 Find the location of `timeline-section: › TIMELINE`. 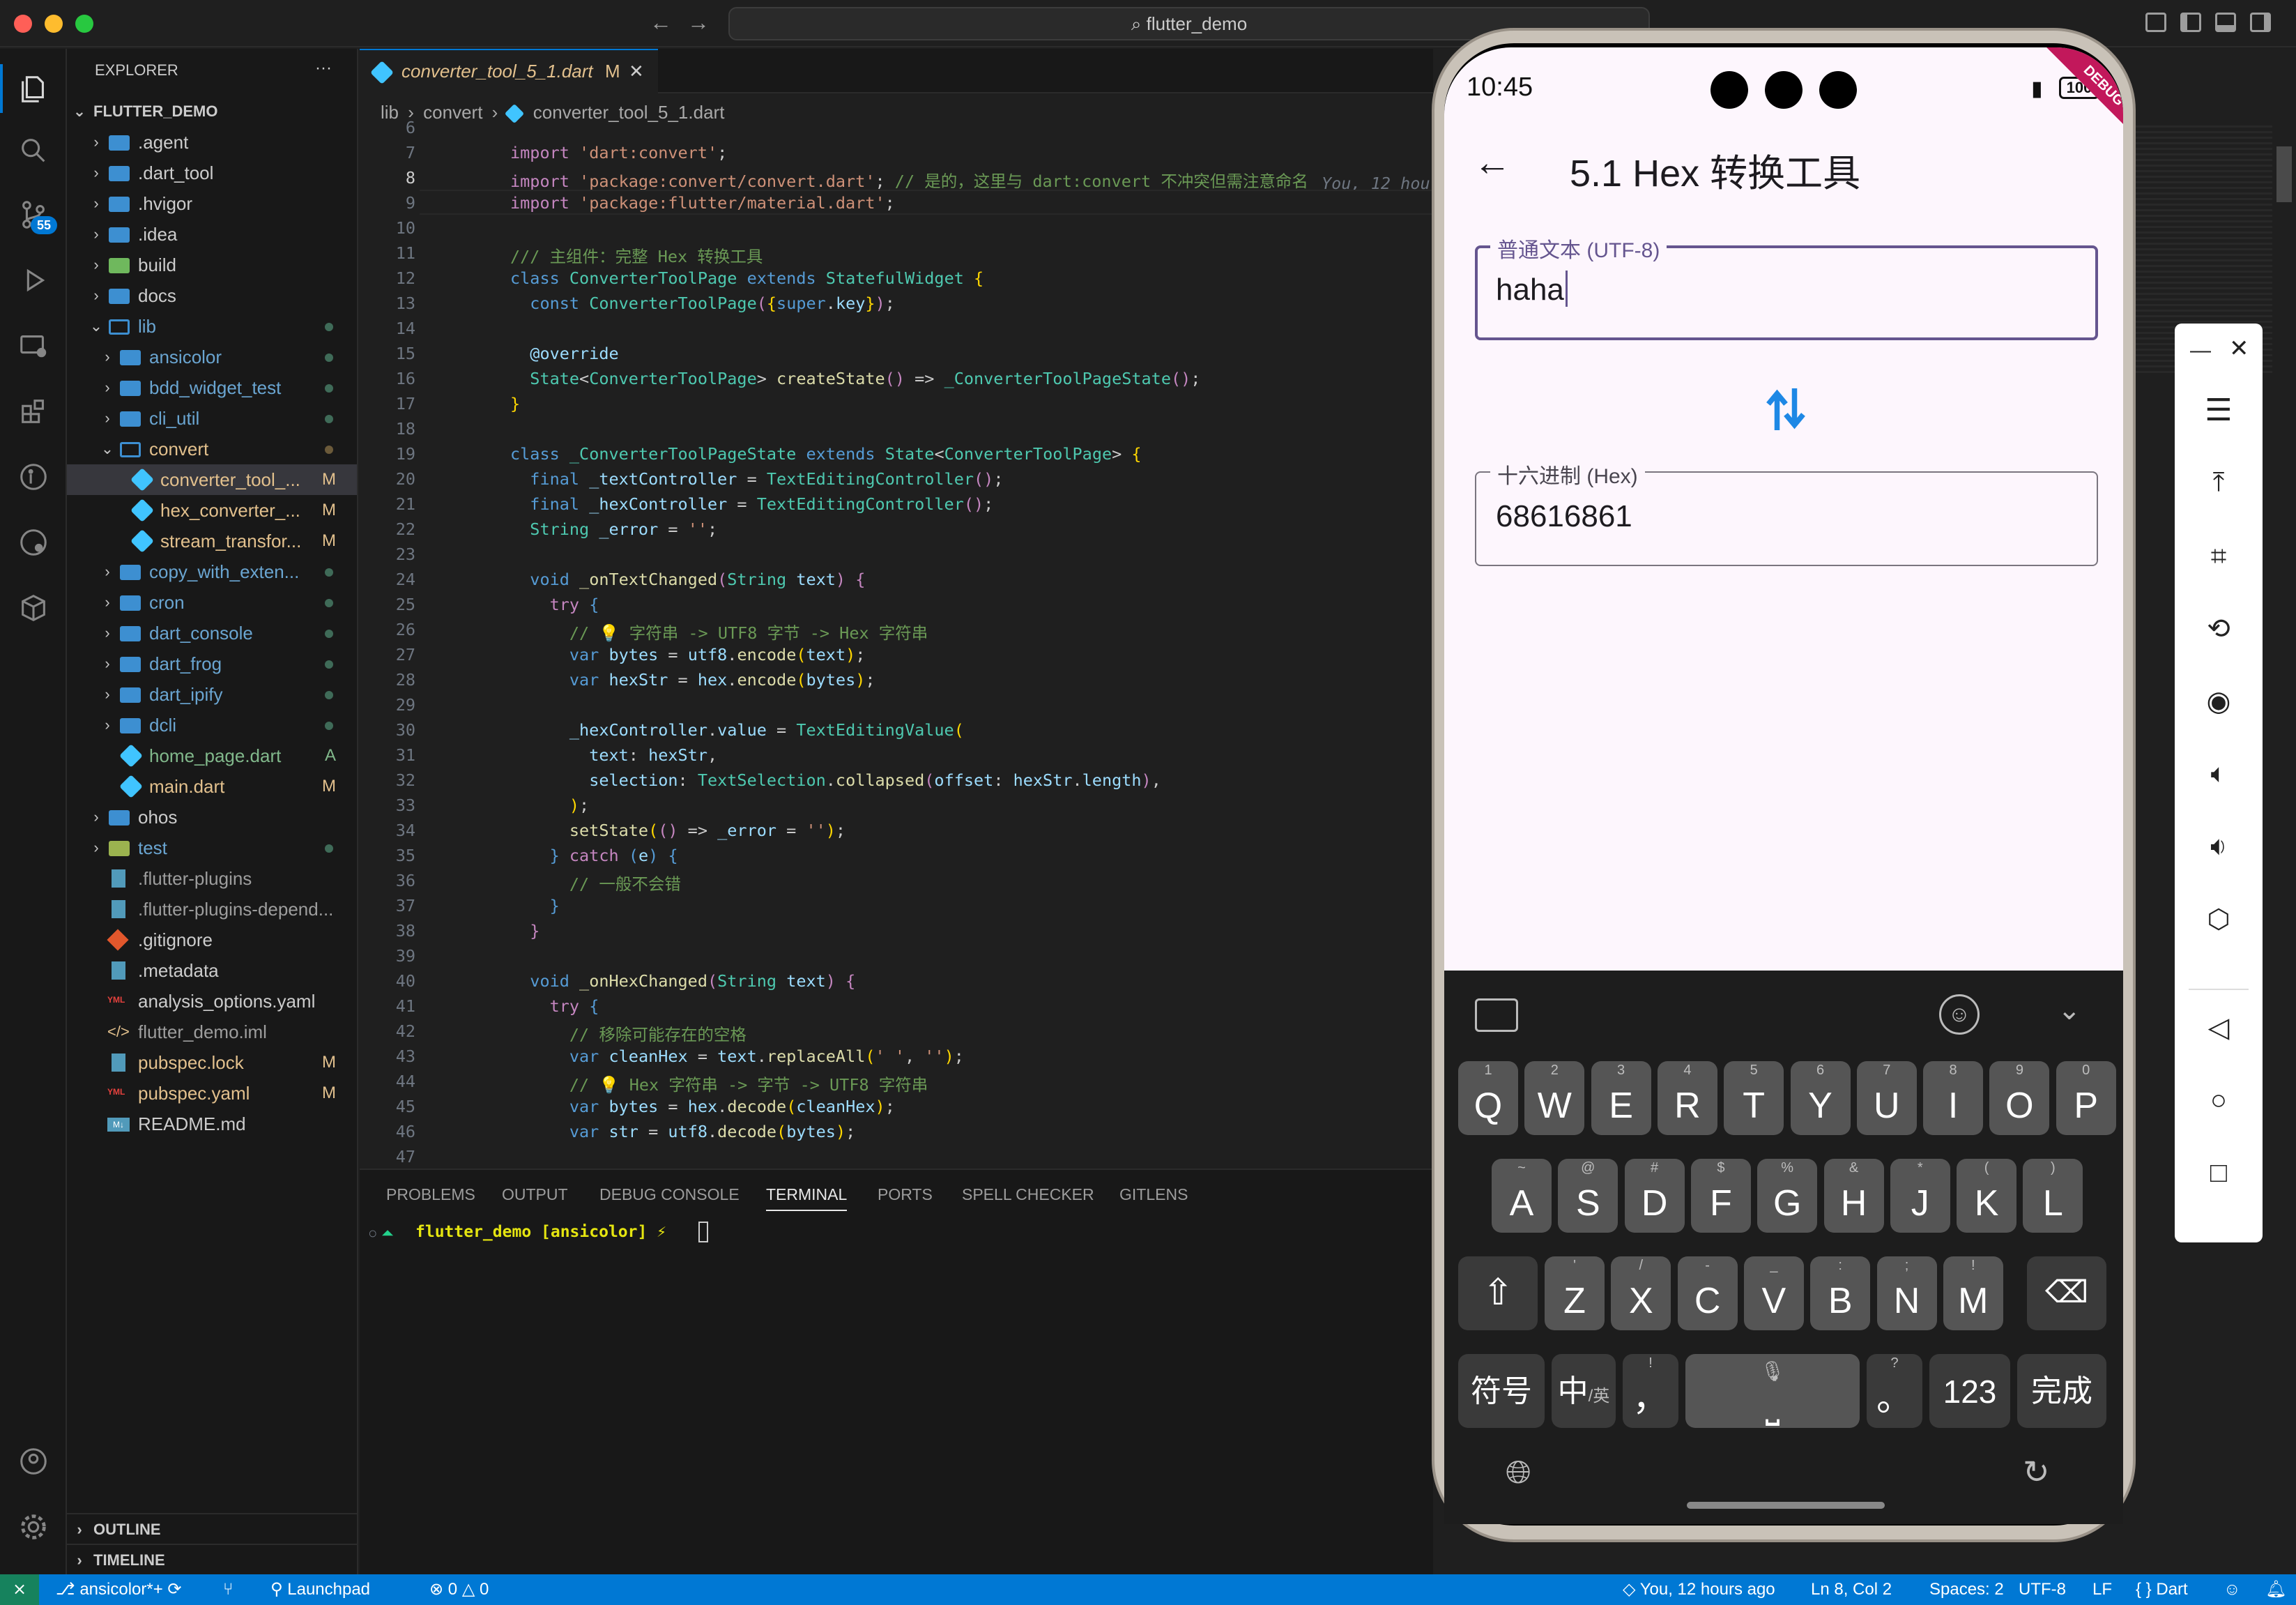

timeline-section: › TIMELINE is located at coordinates (212, 1559).